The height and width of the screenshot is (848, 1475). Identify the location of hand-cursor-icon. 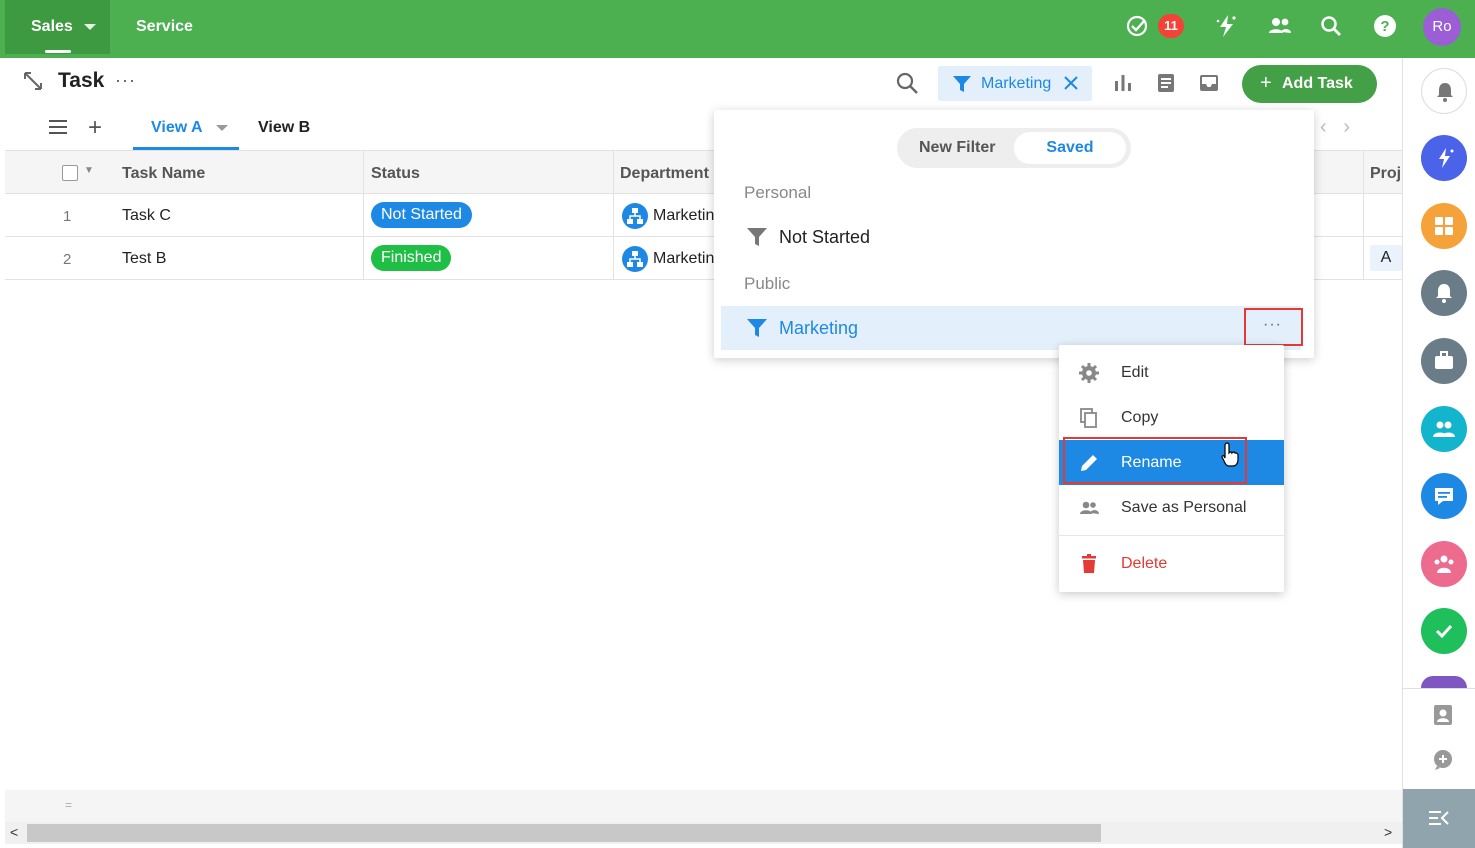
(1230, 454).